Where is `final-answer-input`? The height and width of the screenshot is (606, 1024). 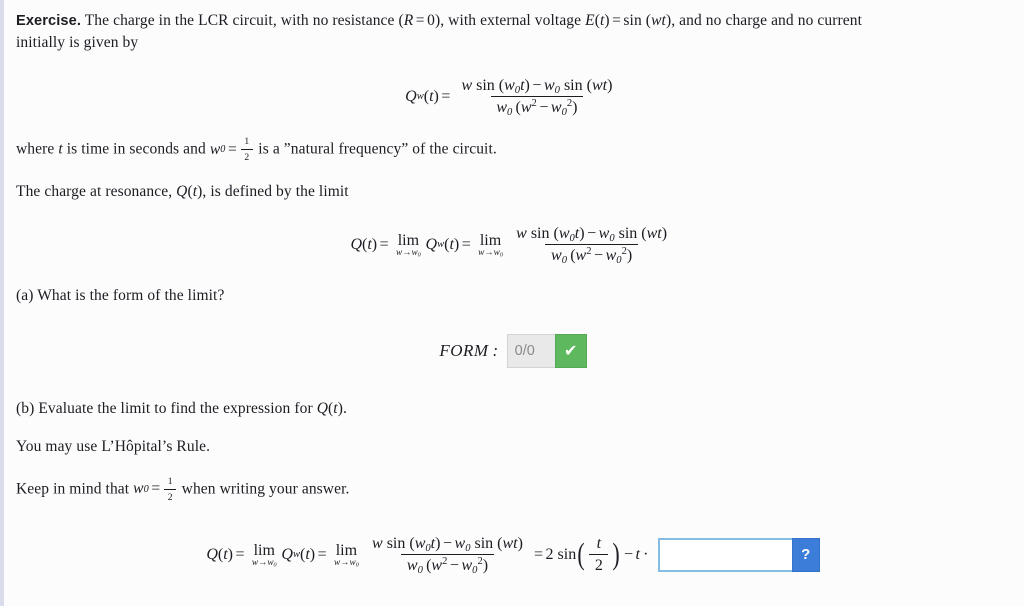
final-answer-input is located at coordinates (724, 554).